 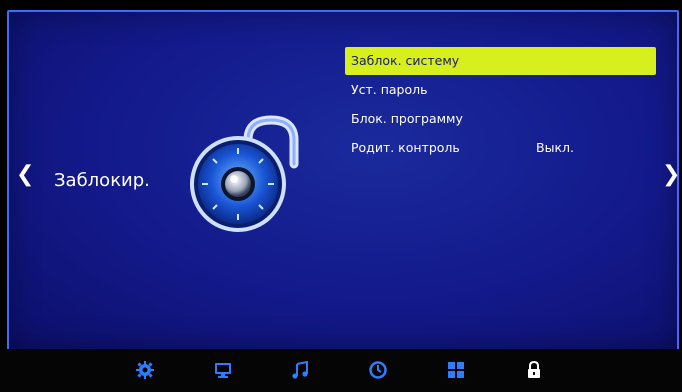 I want to click on menu-item-label: Родит. контроль, so click(x=405, y=147).